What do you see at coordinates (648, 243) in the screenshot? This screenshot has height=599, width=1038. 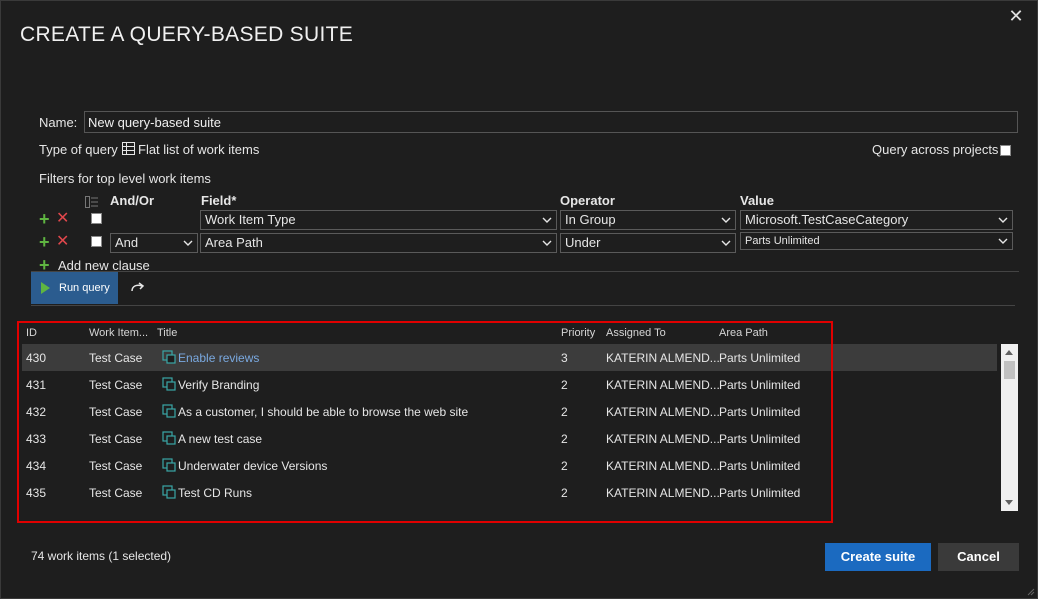 I see `operator-select: Under` at bounding box center [648, 243].